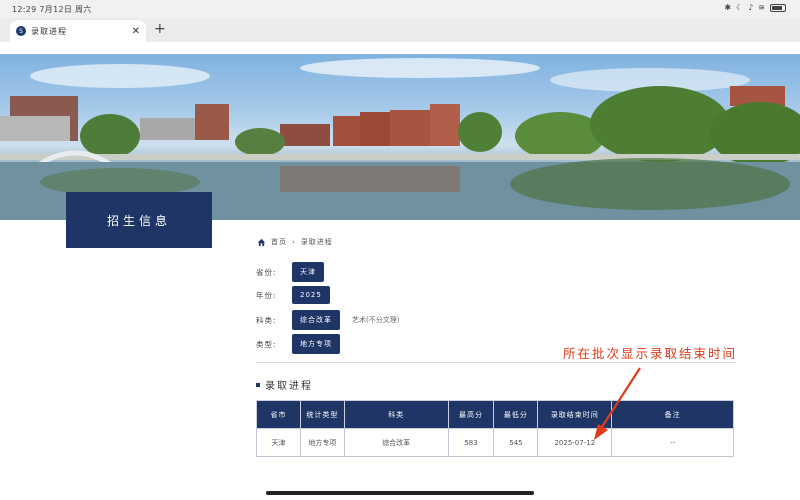  I want to click on home-indicator, so click(400, 493).